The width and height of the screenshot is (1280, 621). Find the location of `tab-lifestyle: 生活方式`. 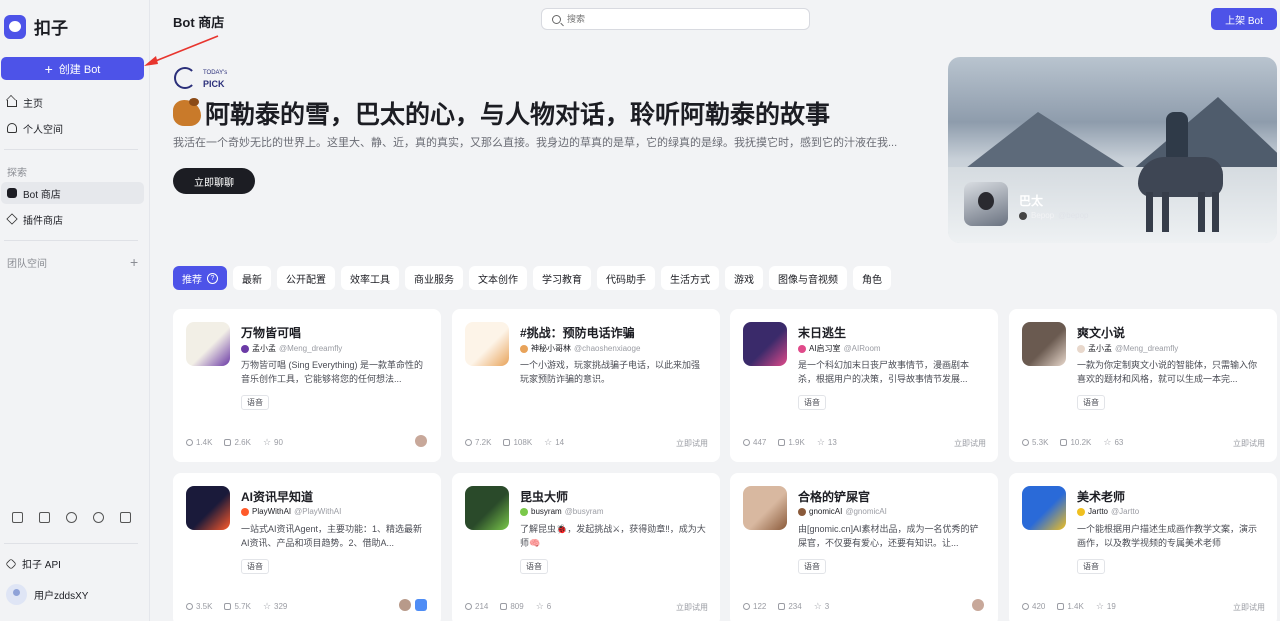

tab-lifestyle: 生活方式 is located at coordinates (690, 278).